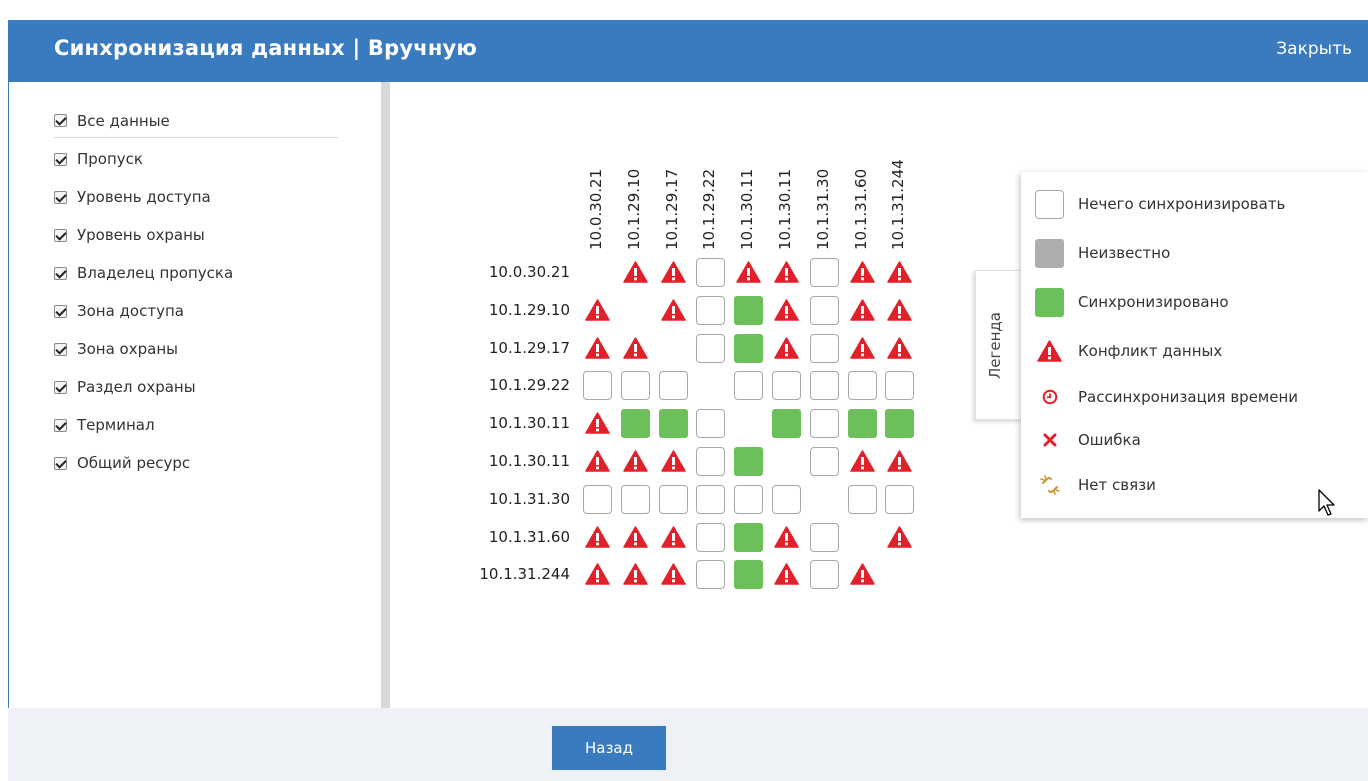 The height and width of the screenshot is (781, 1368). What do you see at coordinates (196, 159) in the screenshot?
I see `filter-pass: Пропуск` at bounding box center [196, 159].